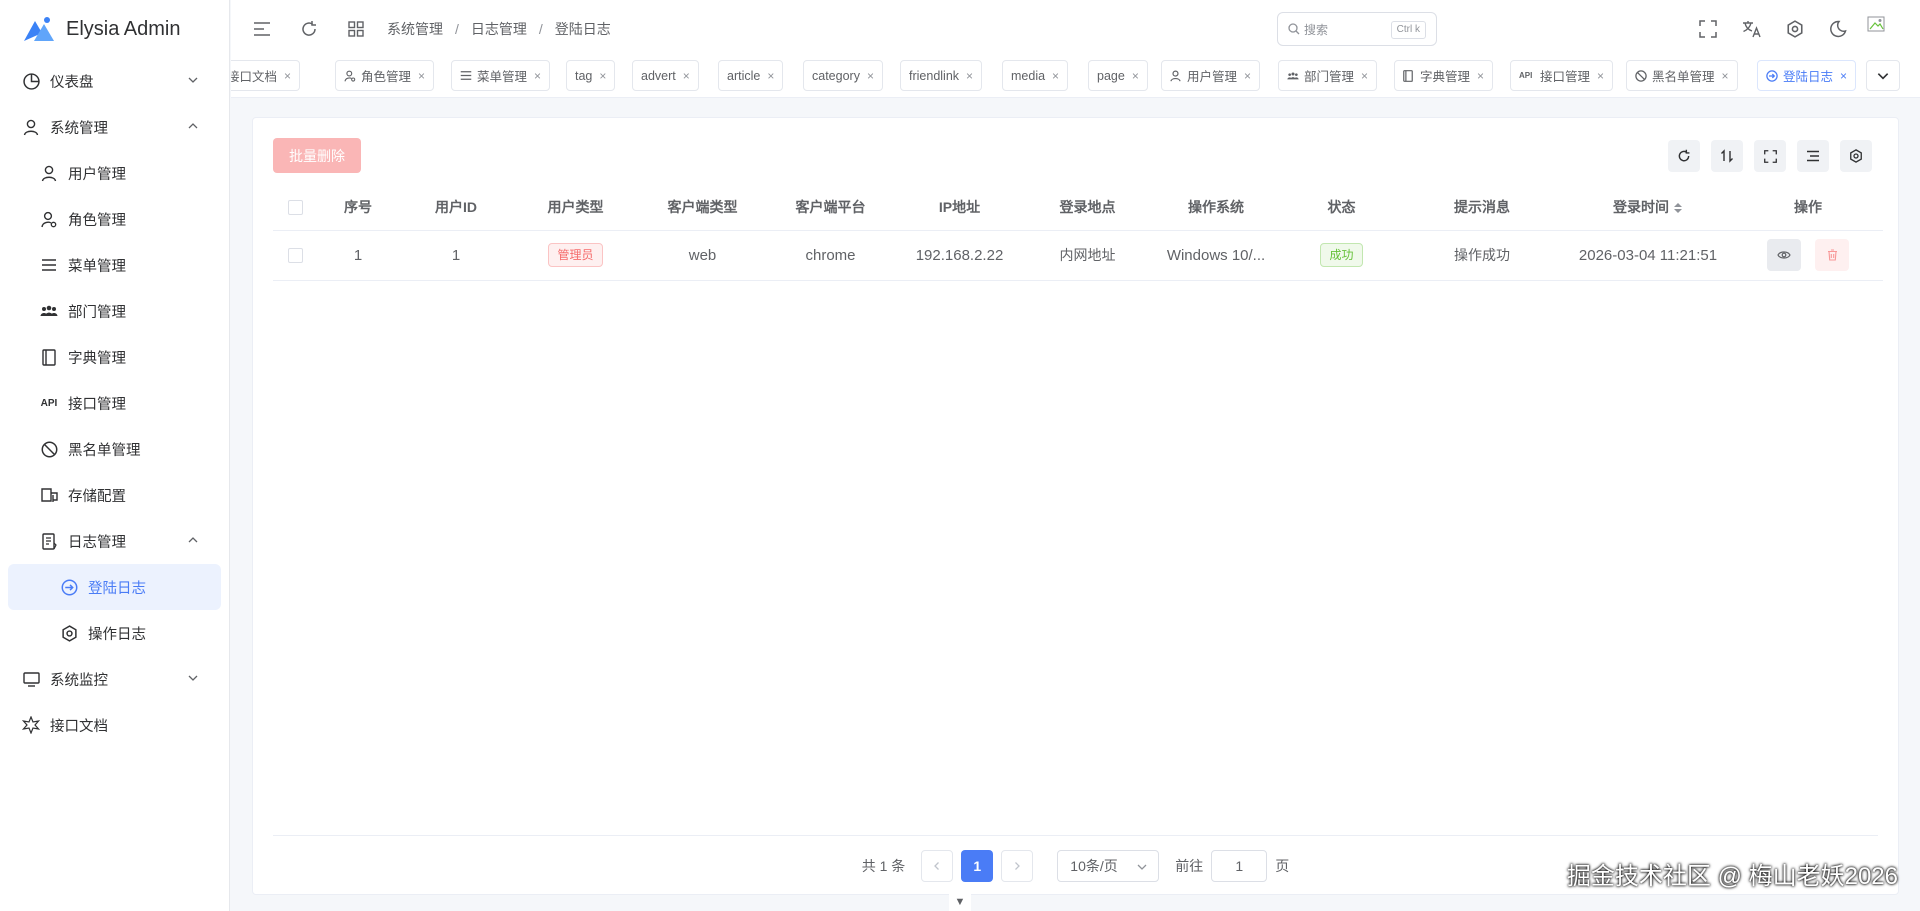 This screenshot has height=911, width=1920. Describe the element at coordinates (1239, 866) in the screenshot. I see `goto-page-input: 1` at that location.